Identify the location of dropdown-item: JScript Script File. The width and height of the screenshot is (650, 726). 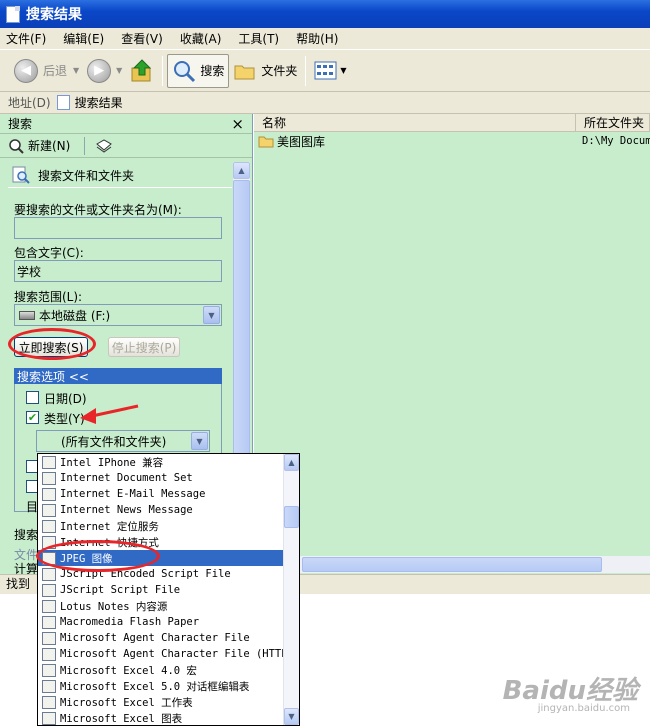
(168, 590).